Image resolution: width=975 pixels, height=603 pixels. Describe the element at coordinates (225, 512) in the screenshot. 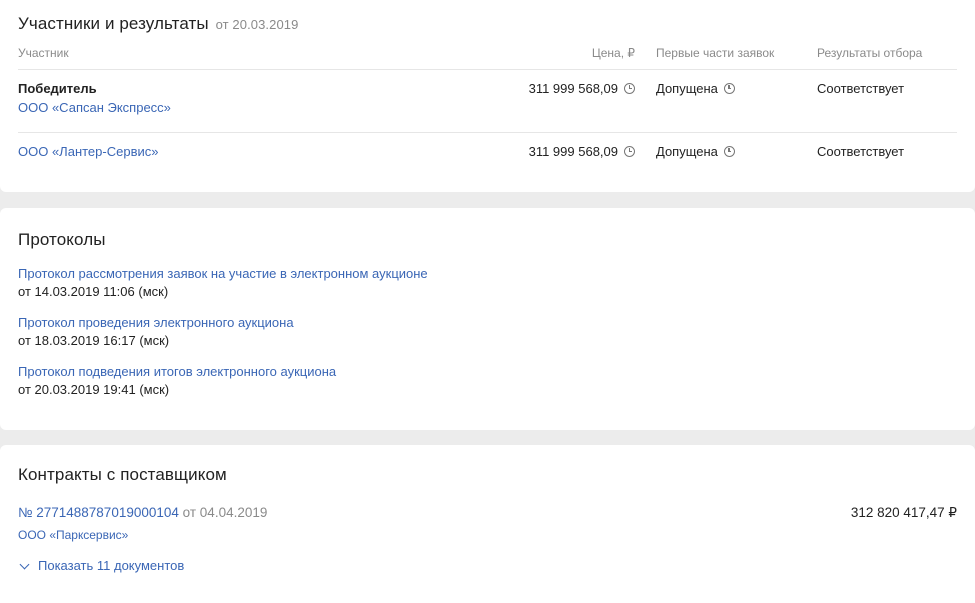

I see `contract-date: от 04.04.2019` at that location.